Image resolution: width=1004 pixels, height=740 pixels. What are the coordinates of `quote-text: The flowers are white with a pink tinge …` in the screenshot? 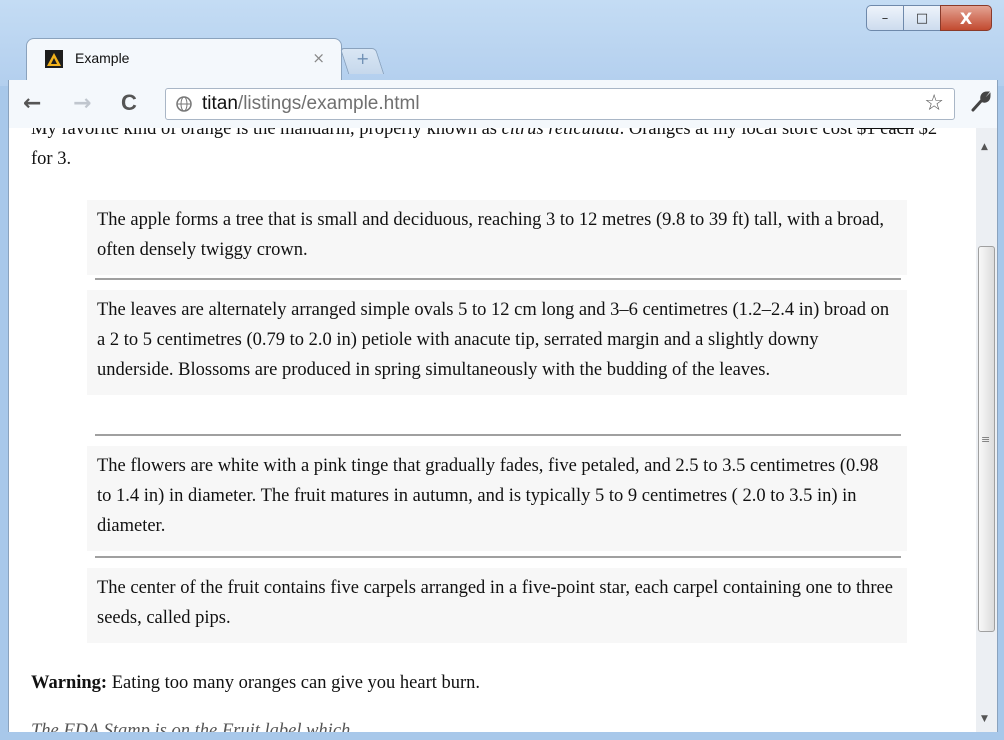 It's located at (488, 496).